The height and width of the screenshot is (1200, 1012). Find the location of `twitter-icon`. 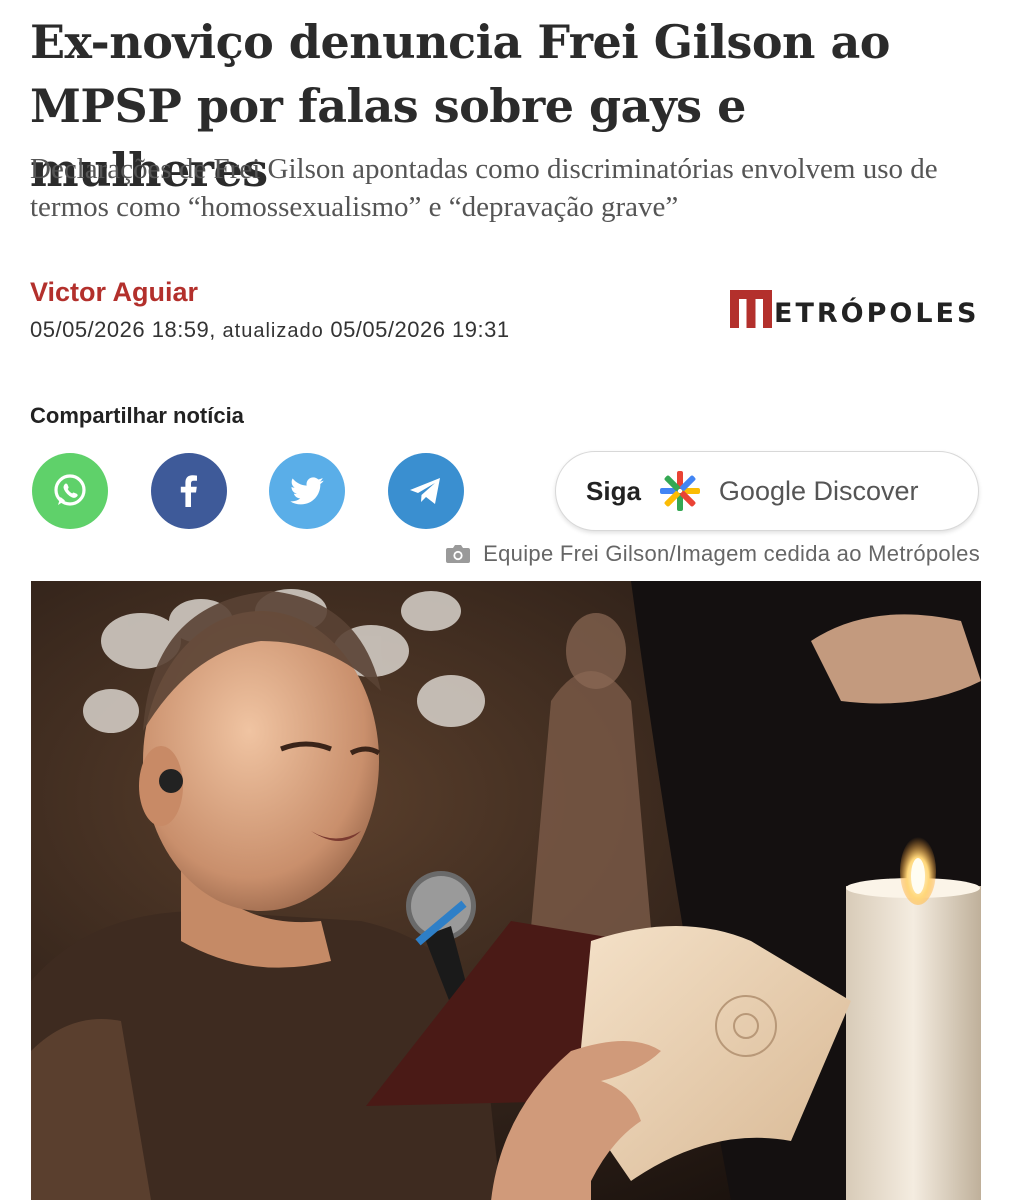

twitter-icon is located at coordinates (307, 491).